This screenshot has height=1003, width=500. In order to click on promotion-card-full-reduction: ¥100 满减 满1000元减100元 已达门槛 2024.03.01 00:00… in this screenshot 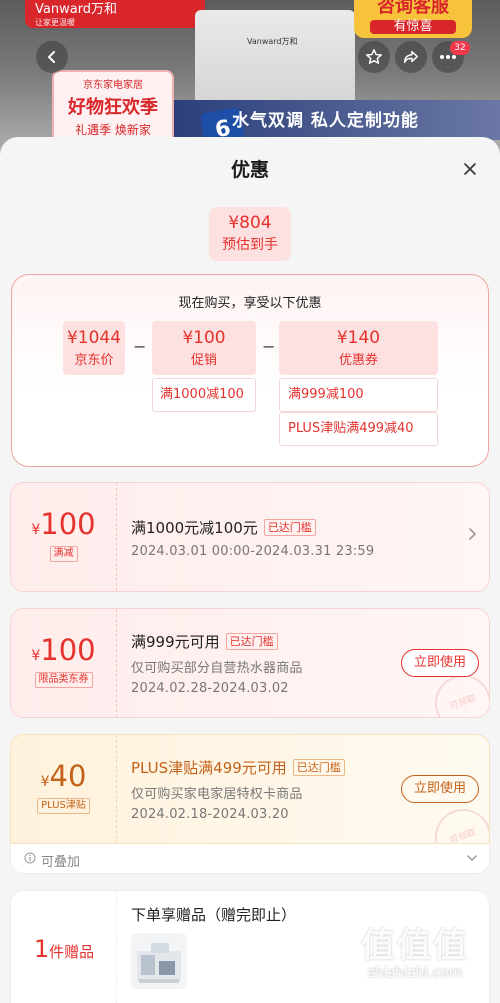, I will do `click(250, 537)`.